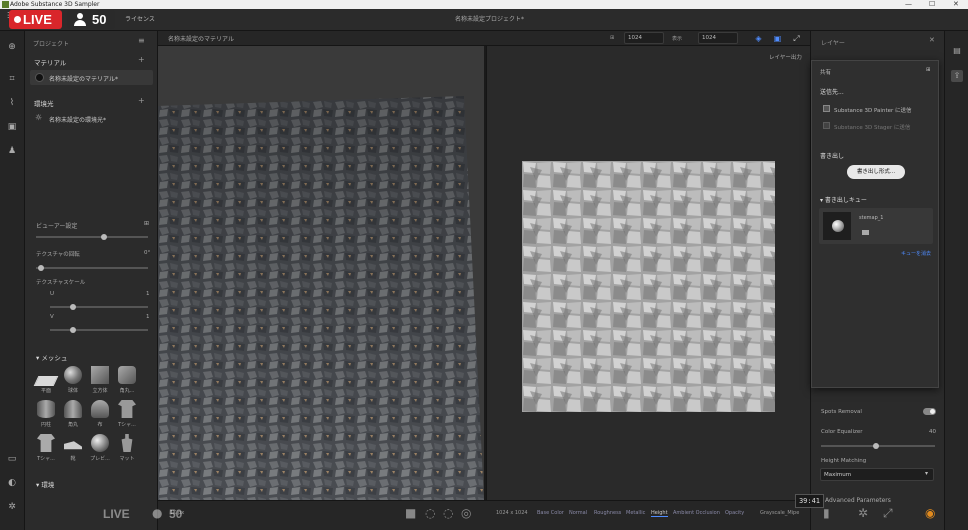  I want to click on menu-license: ライセンス, so click(140, 18).